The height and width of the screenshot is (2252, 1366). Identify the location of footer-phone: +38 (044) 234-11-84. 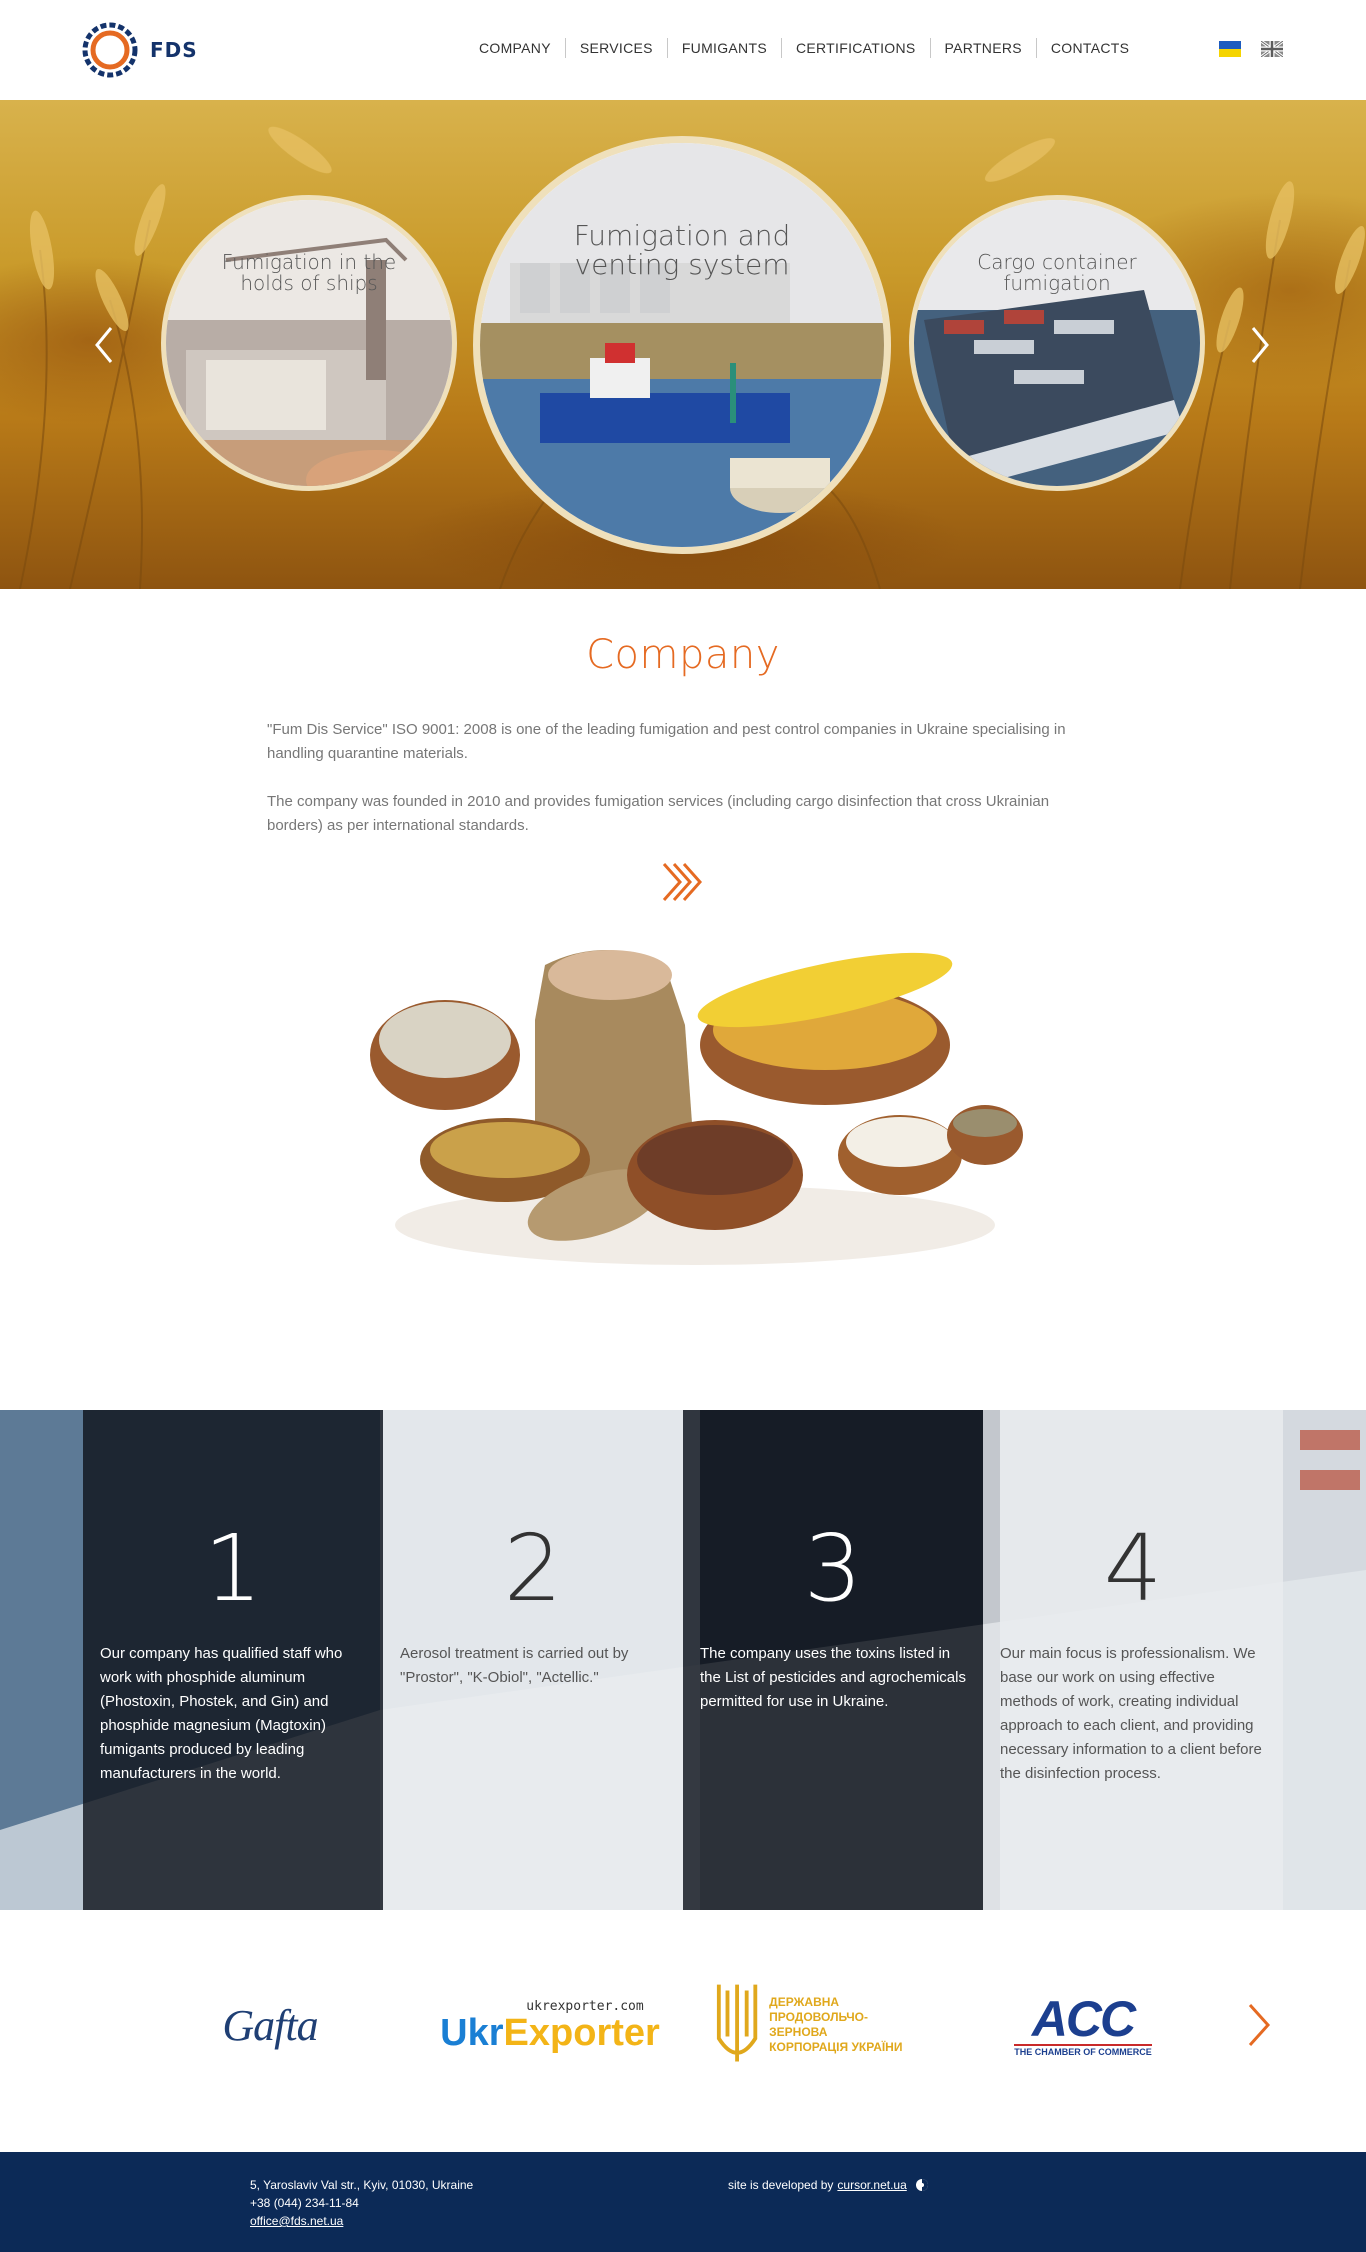
(304, 2203).